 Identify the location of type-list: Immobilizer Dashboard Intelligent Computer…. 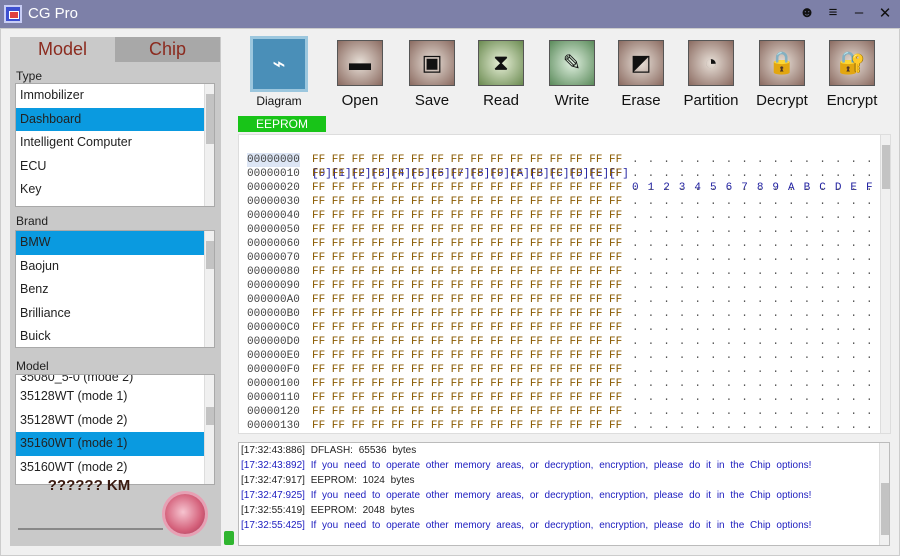
(115, 145).